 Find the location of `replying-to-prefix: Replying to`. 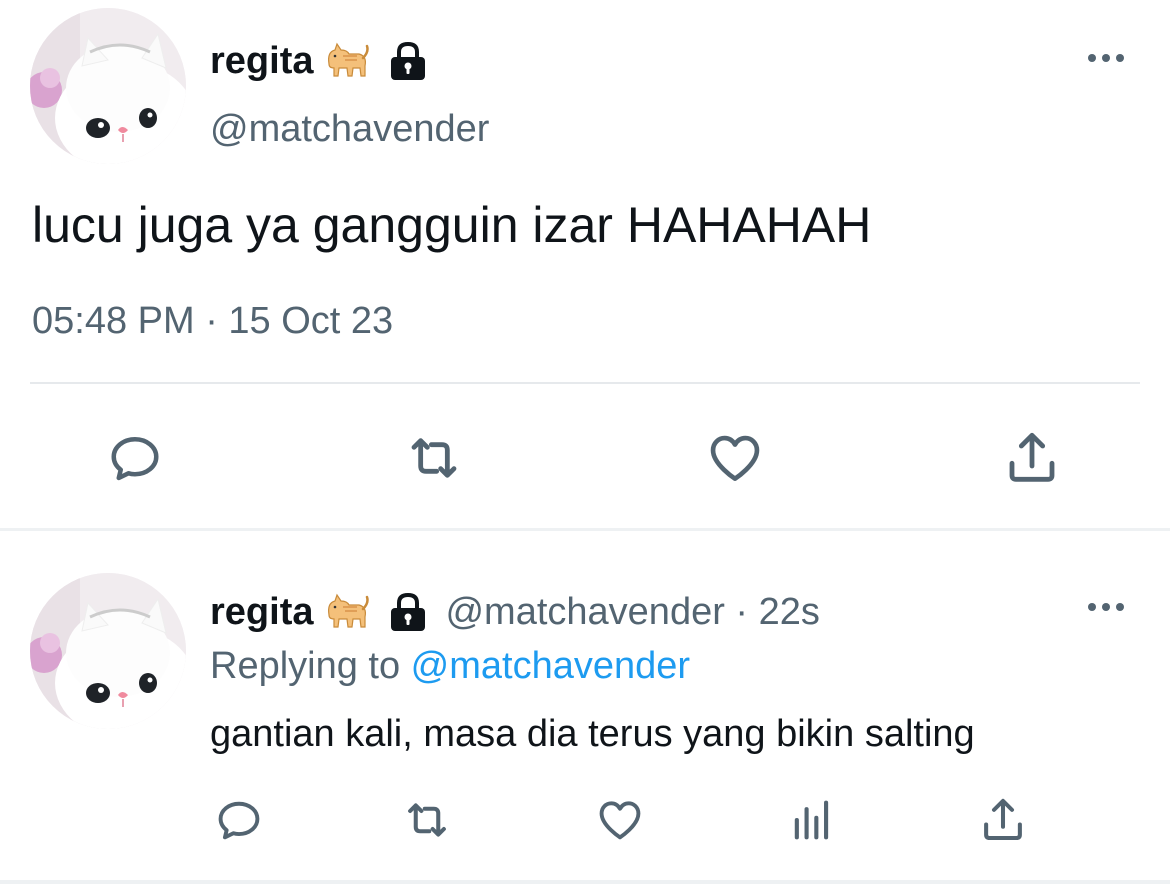

replying-to-prefix: Replying to is located at coordinates (310, 666).